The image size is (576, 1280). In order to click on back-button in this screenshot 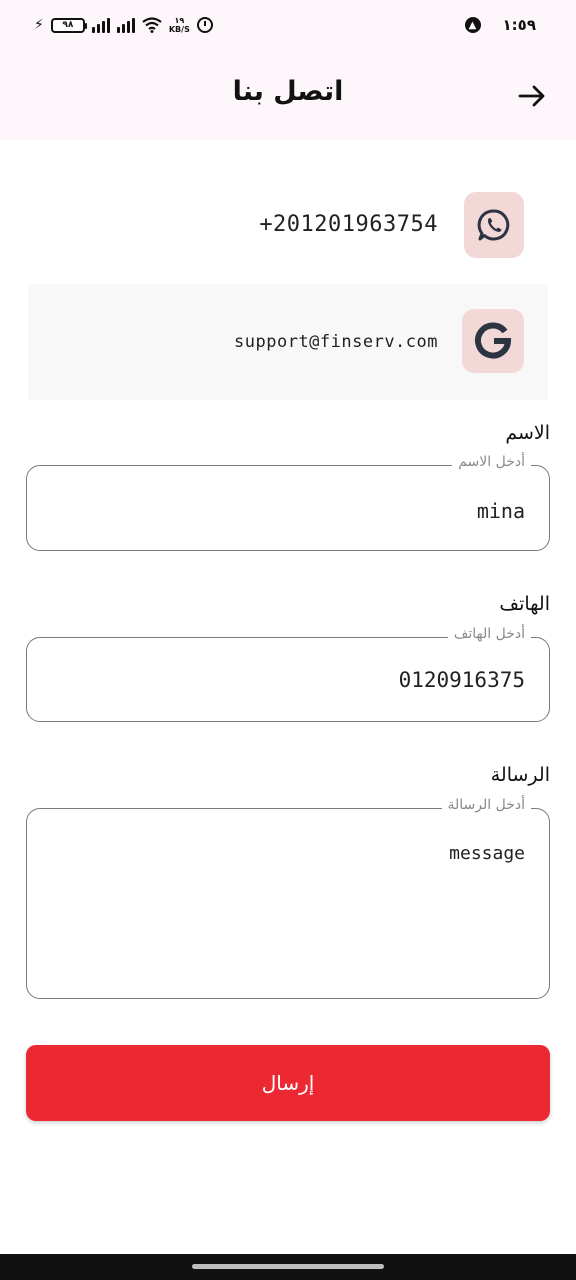, I will do `click(532, 96)`.